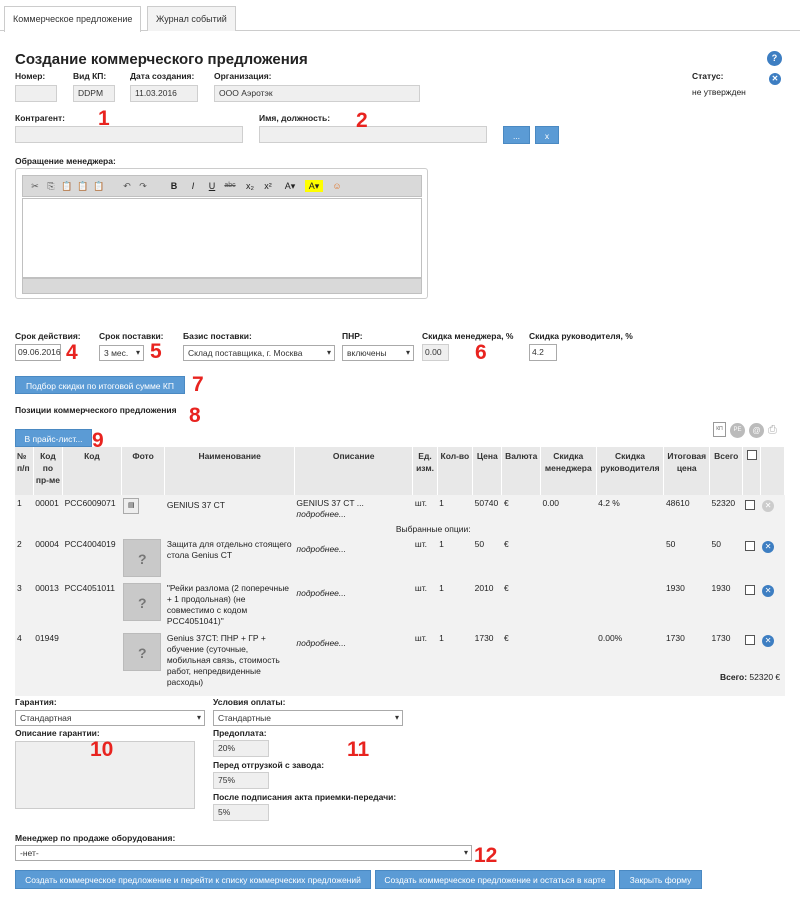 This screenshot has height=907, width=800. What do you see at coordinates (129, 134) in the screenshot?
I see `counterparty-field` at bounding box center [129, 134].